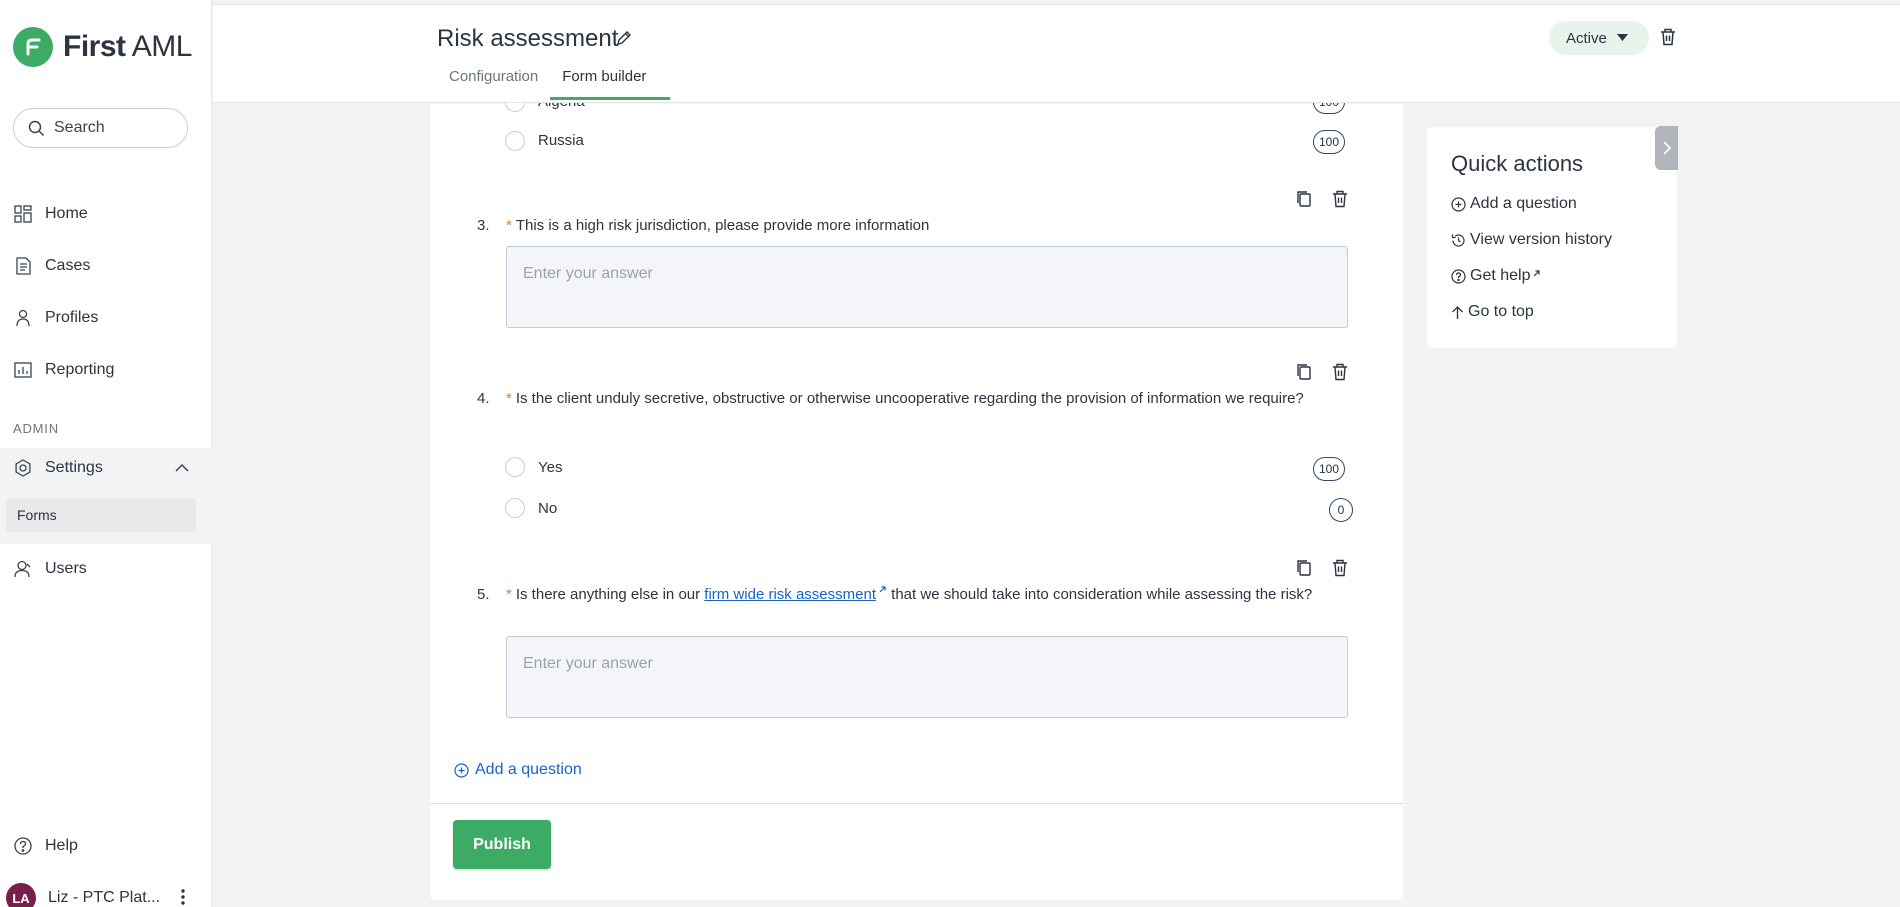 The height and width of the screenshot is (907, 1900). Describe the element at coordinates (80, 369) in the screenshot. I see `nav-label: Reporting` at that location.